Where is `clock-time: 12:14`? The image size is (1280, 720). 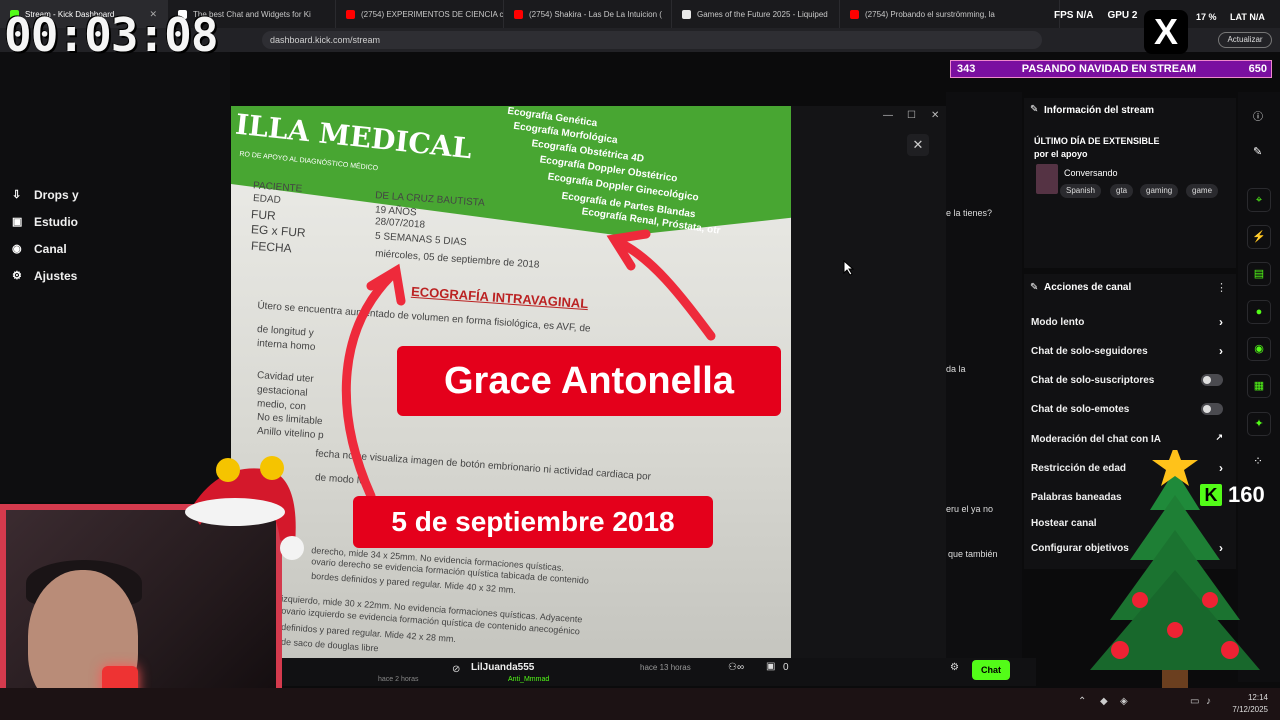
clock-time: 12:14 is located at coordinates (1257, 697).